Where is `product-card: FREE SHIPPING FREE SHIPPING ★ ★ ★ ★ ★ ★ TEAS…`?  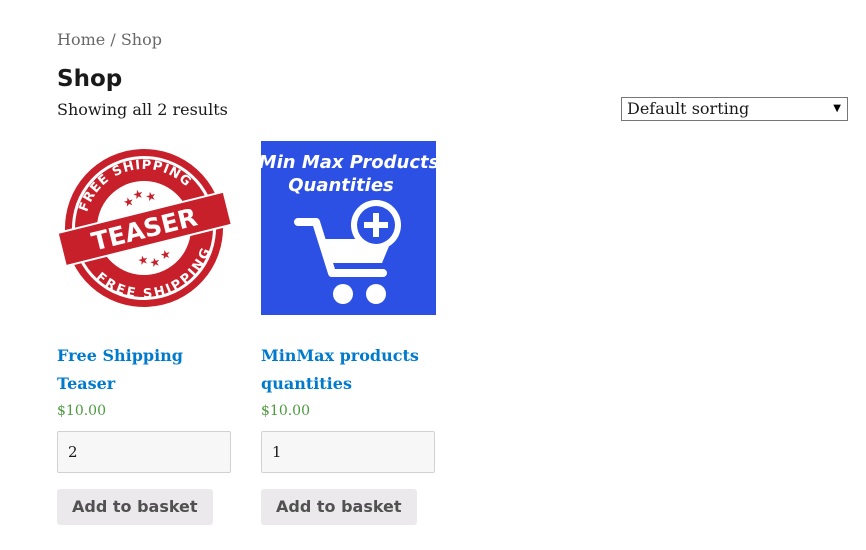 product-card: FREE SHIPPING FREE SHIPPING ★ ★ ★ ★ ★ ★ TEAS… is located at coordinates (144, 333).